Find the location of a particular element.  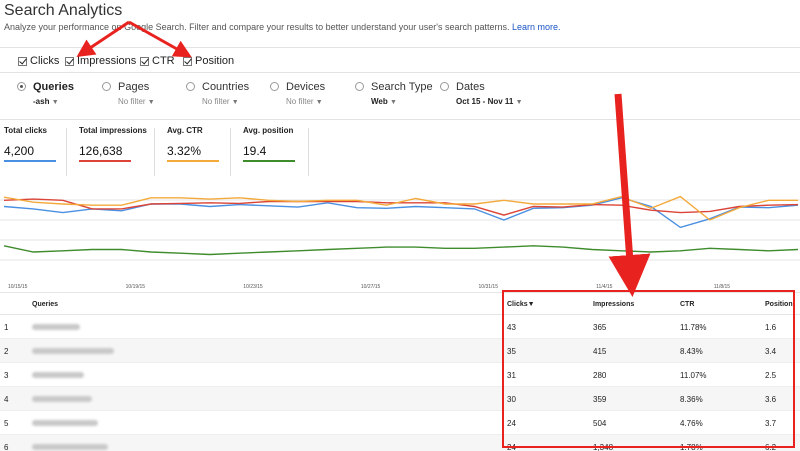

radio-selected-icon is located at coordinates (21, 86).